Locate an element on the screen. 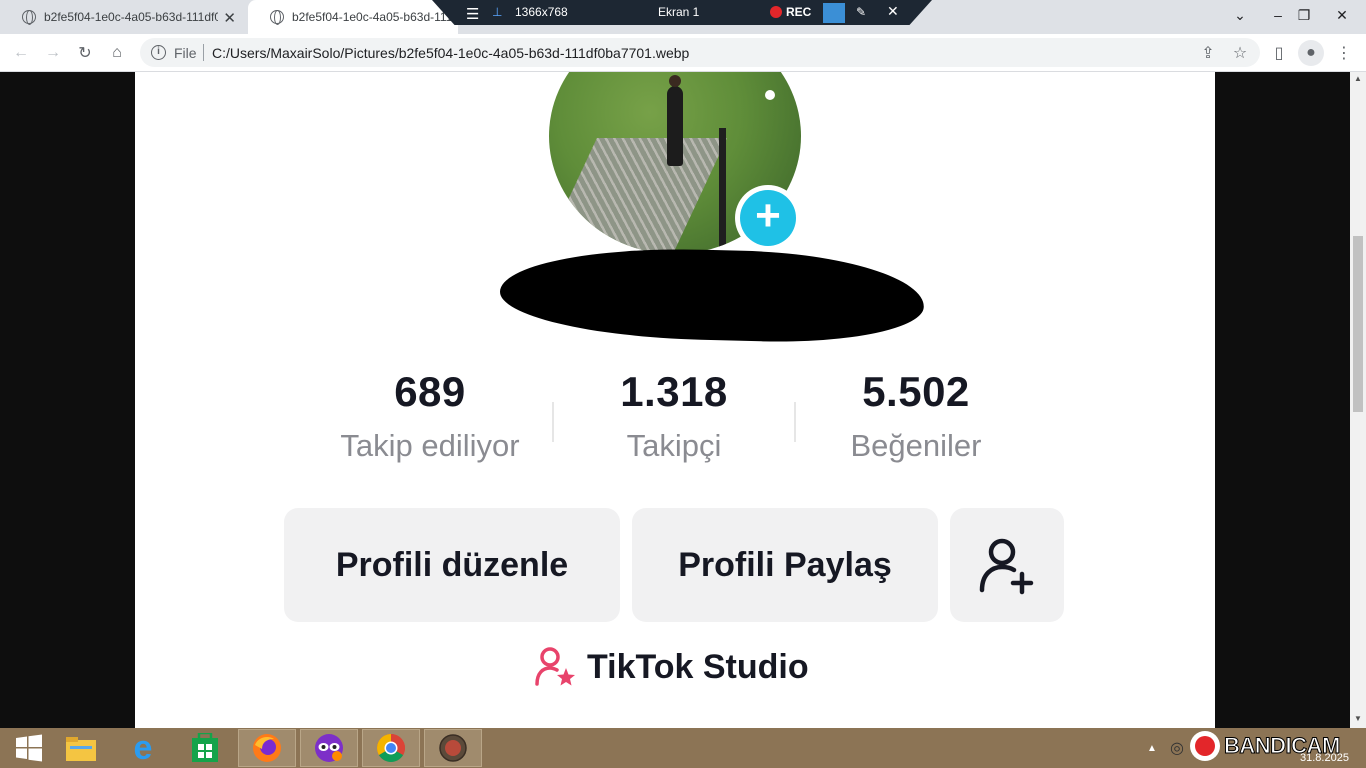 The width and height of the screenshot is (1366, 768). profile-avatar-icon: ● is located at coordinates (1311, 53).